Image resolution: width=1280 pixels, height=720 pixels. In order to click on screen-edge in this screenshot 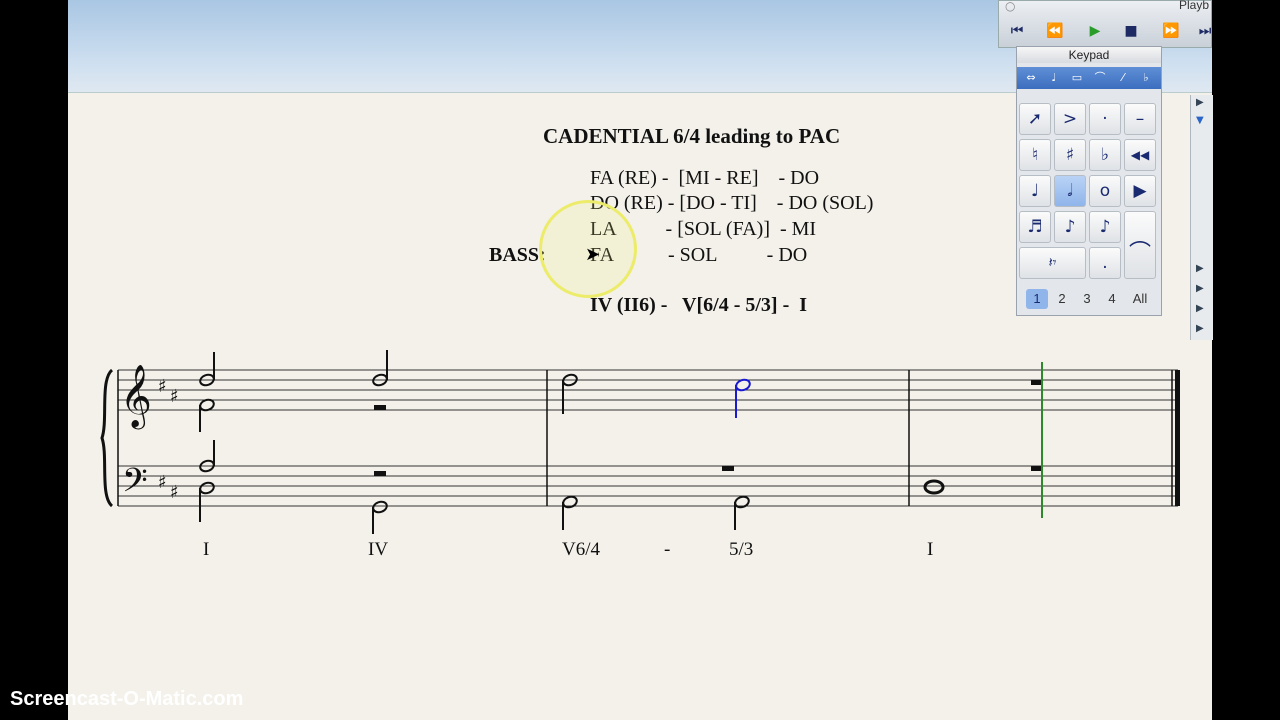, I will do `click(1246, 360)`.